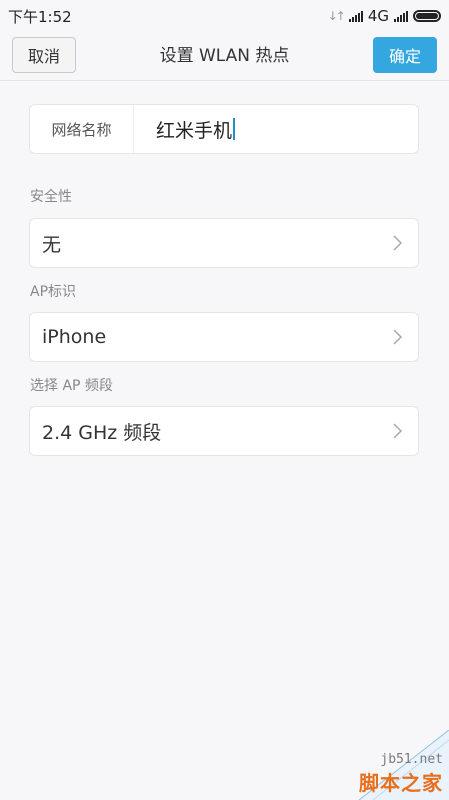  What do you see at coordinates (44, 55) in the screenshot?
I see `cancel-button: 取消` at bounding box center [44, 55].